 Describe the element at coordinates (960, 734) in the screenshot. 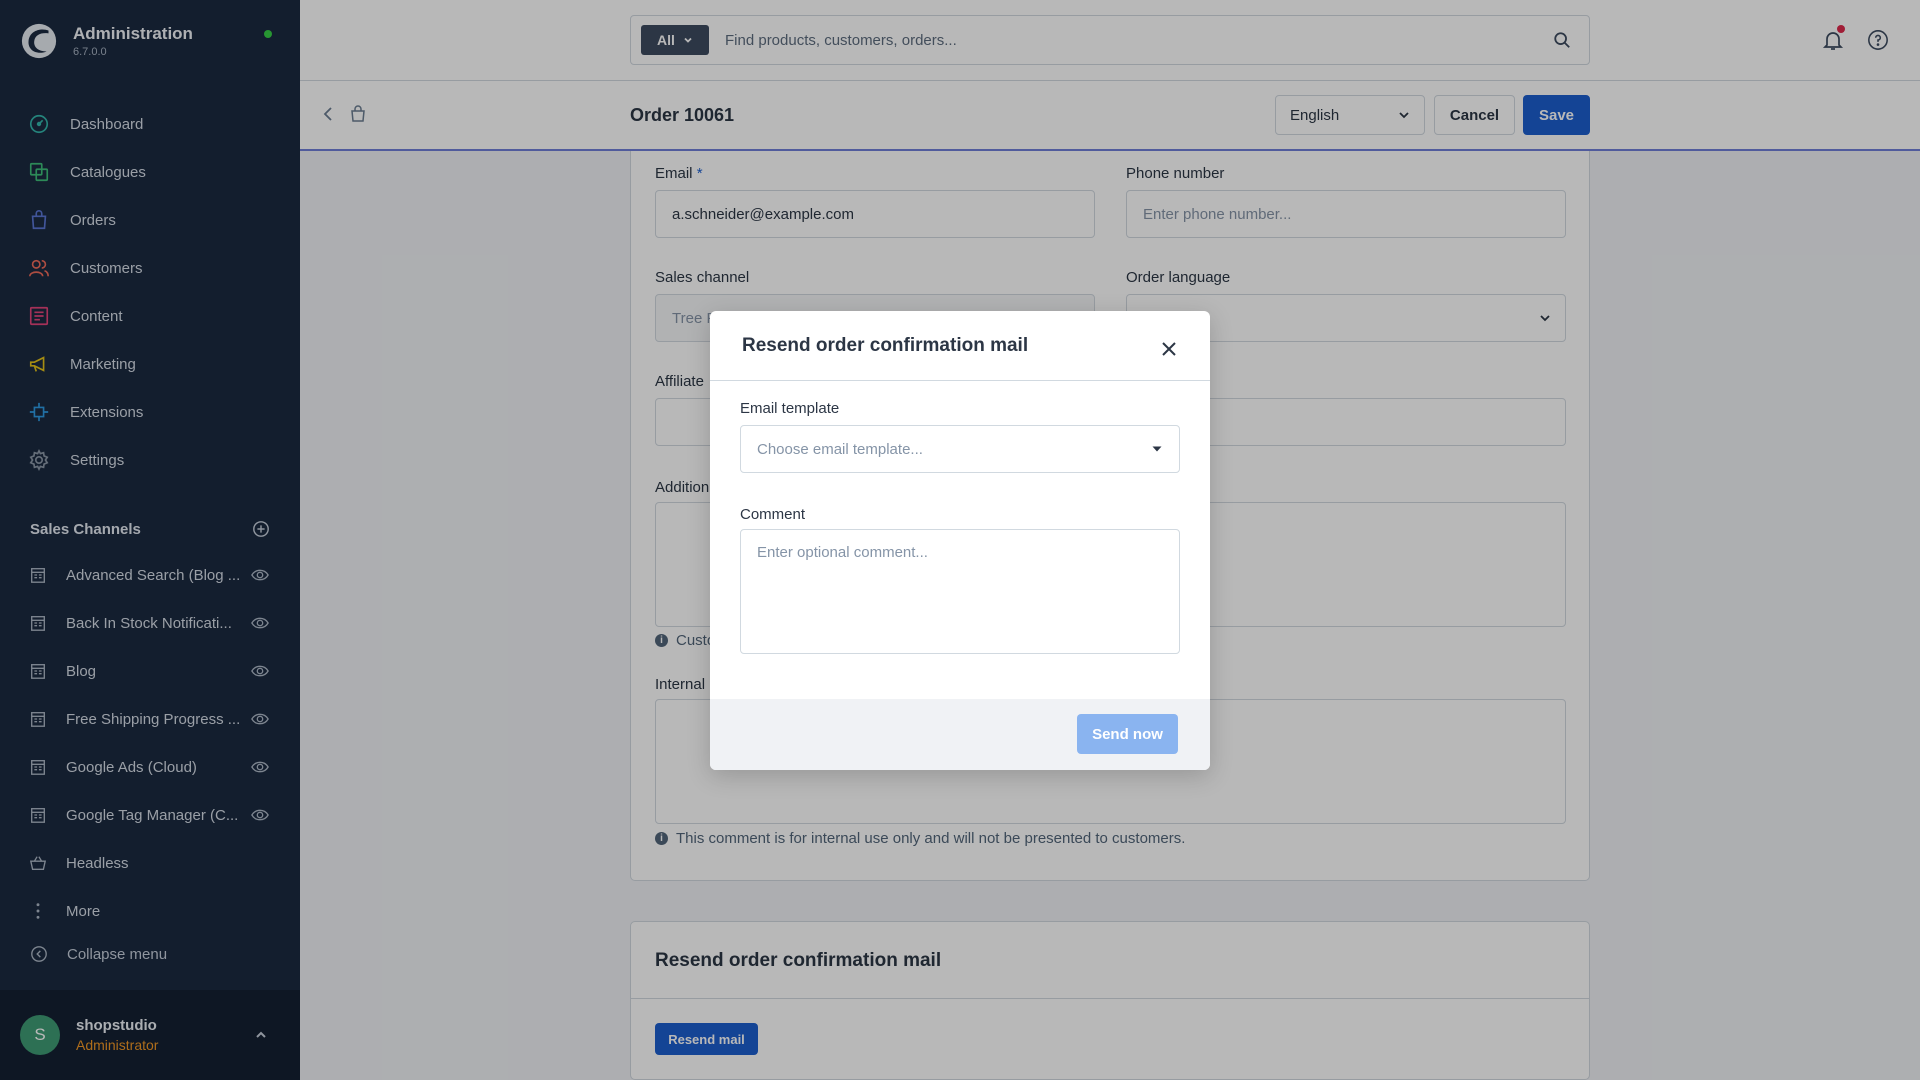

I see `modal-footer: Send now` at that location.